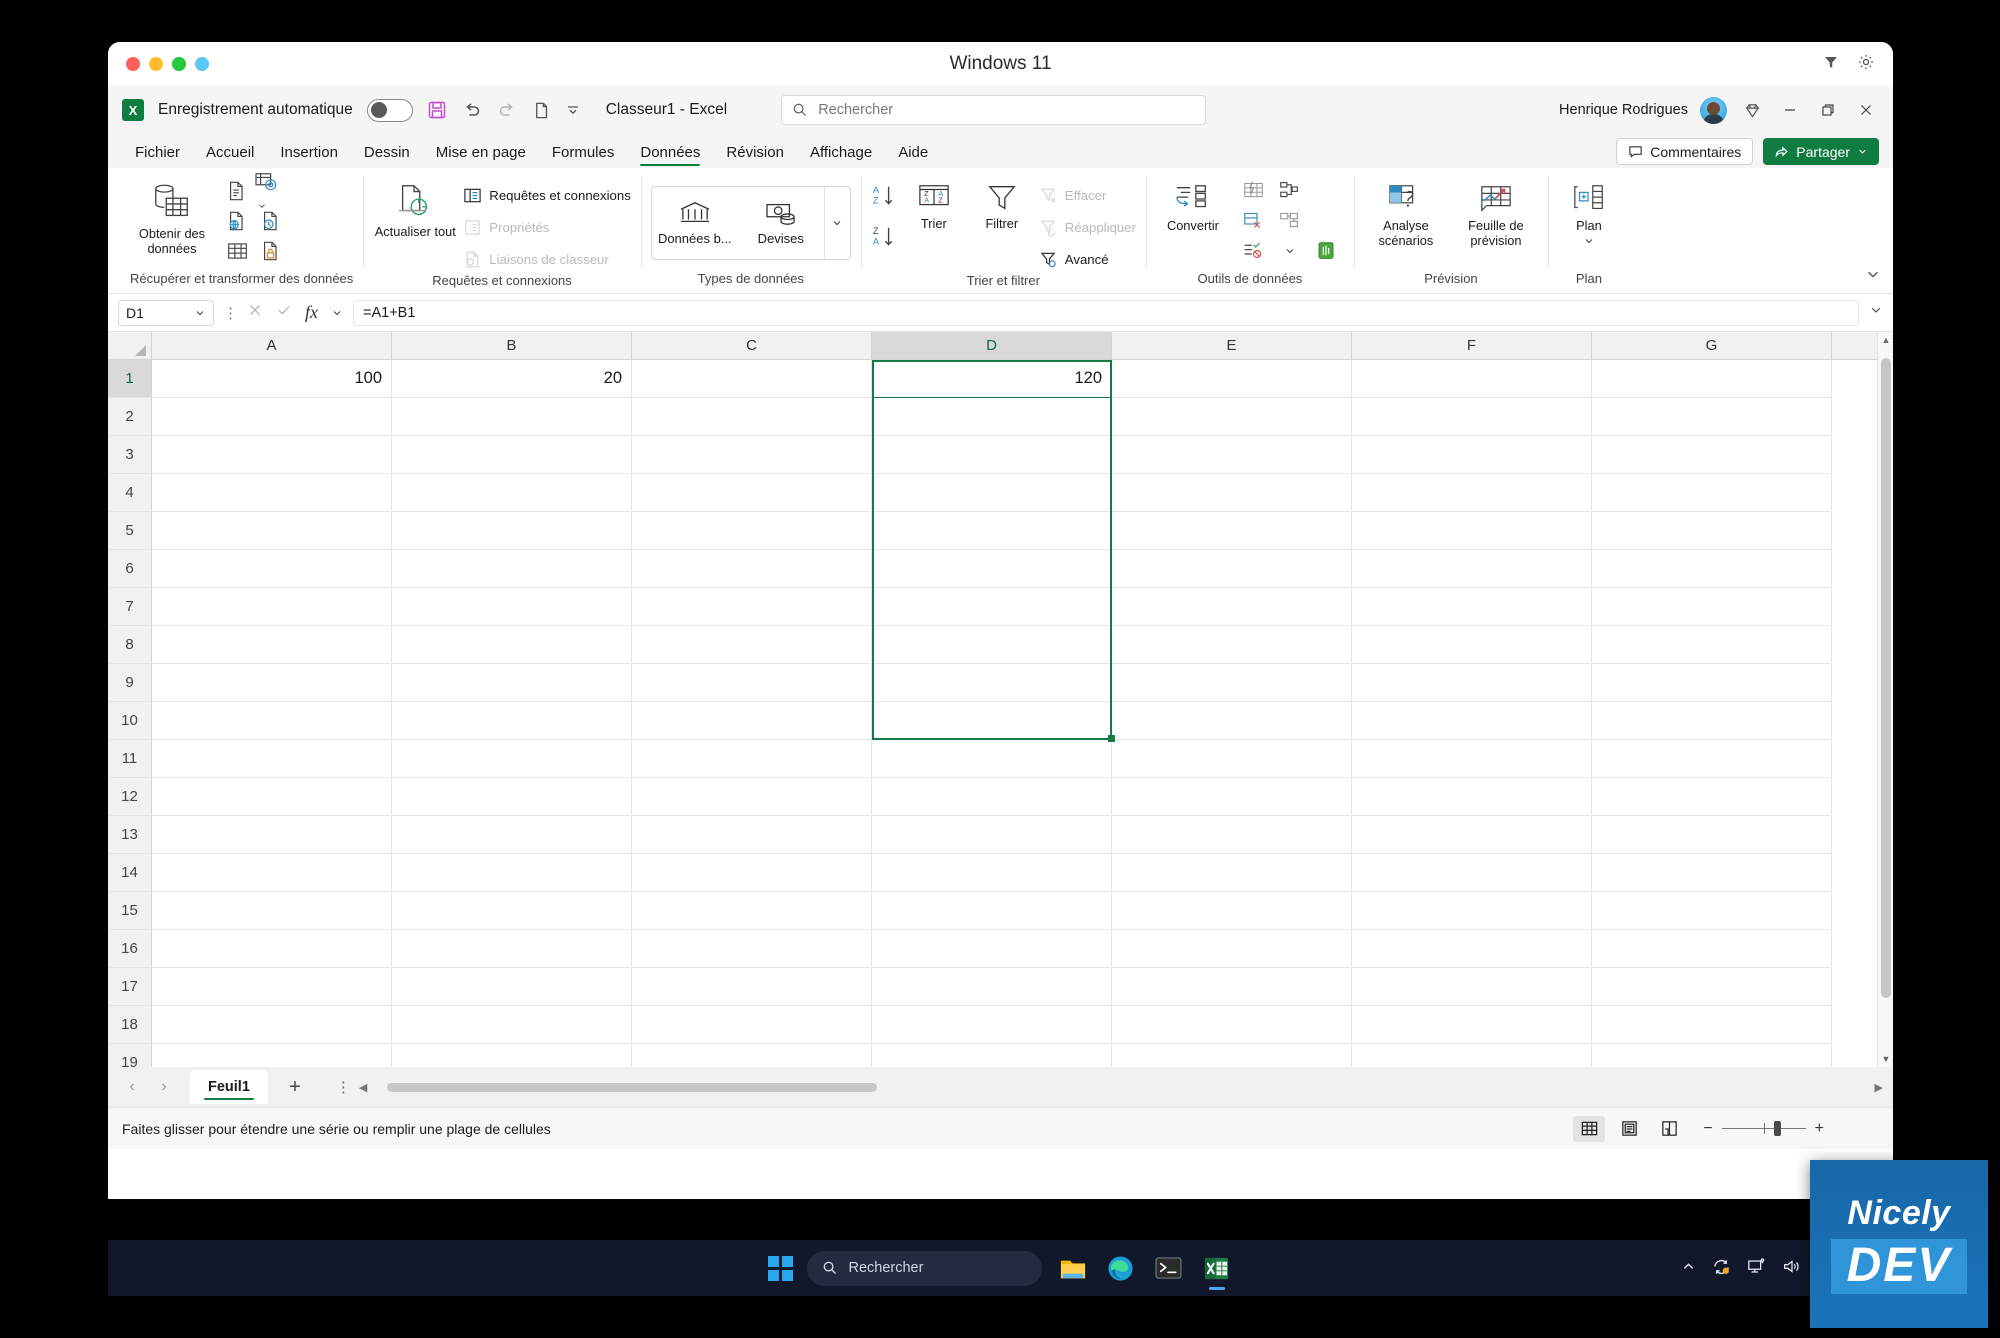 This screenshot has height=1338, width=2000. What do you see at coordinates (992, 721) in the screenshot?
I see `cell-d10` at bounding box center [992, 721].